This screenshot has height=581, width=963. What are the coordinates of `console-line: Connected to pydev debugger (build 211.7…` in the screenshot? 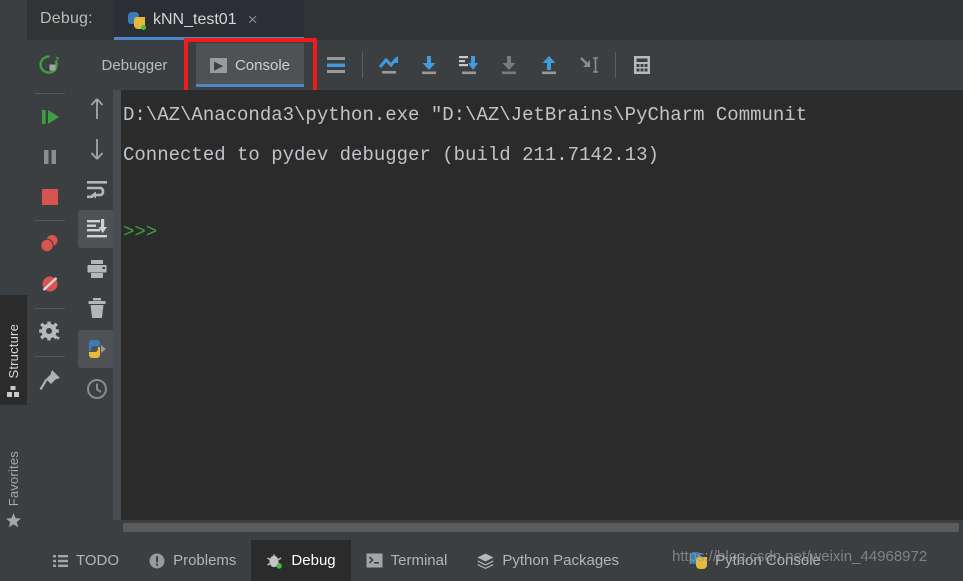 It's located at (391, 155).